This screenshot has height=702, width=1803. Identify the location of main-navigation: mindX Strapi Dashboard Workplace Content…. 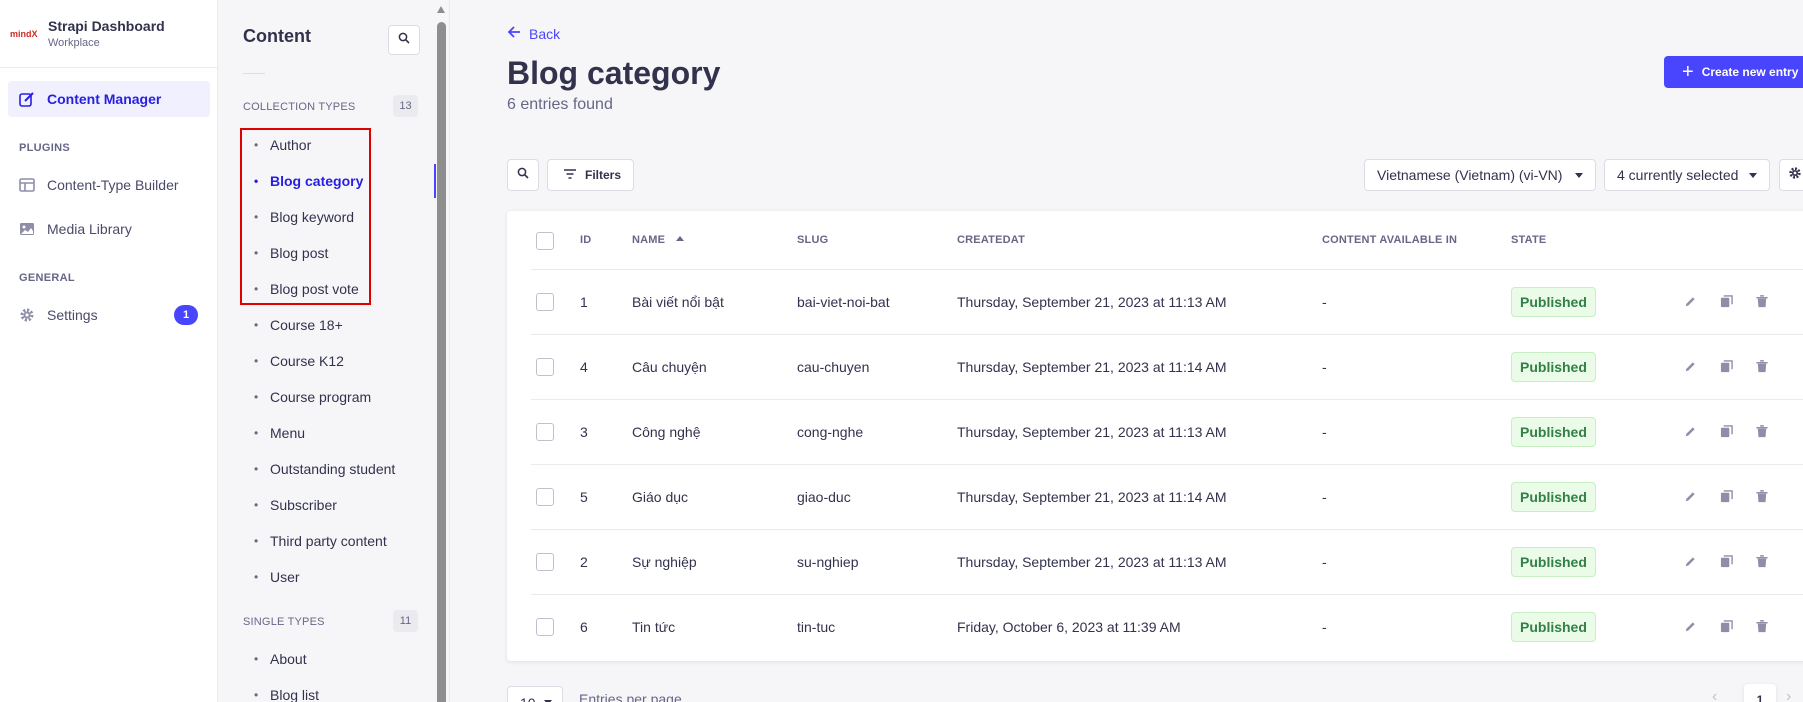
(109, 351).